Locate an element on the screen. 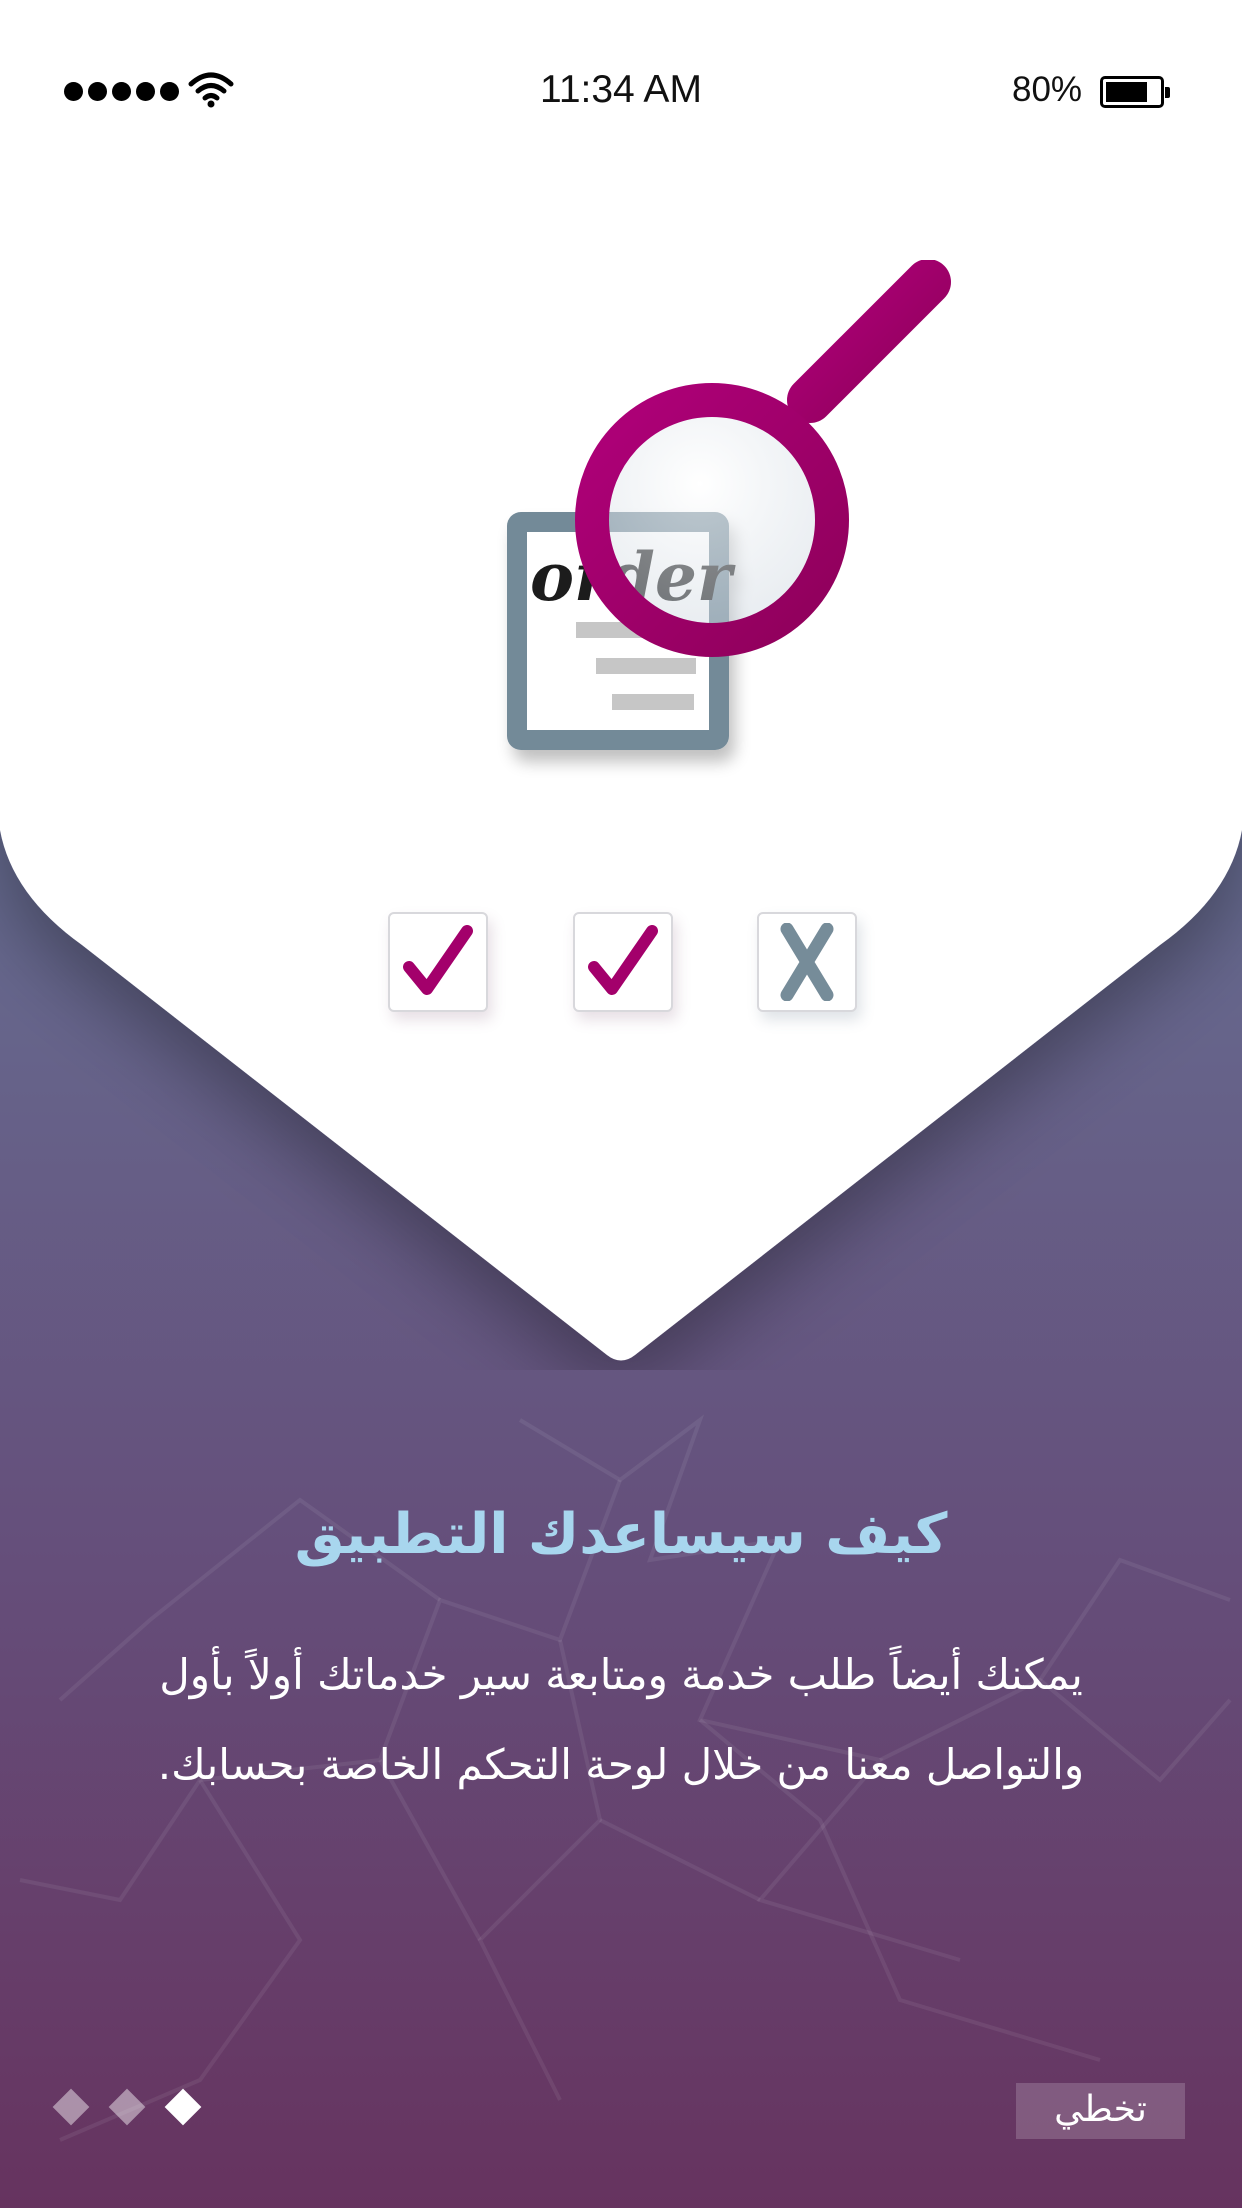  page-dot-3-active is located at coordinates (183, 2107).